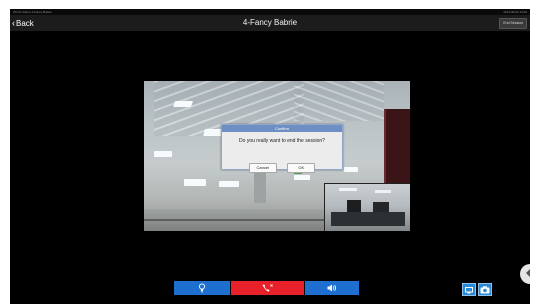 This screenshot has height=304, width=542. I want to click on dialog-title: Confirm, so click(282, 128).